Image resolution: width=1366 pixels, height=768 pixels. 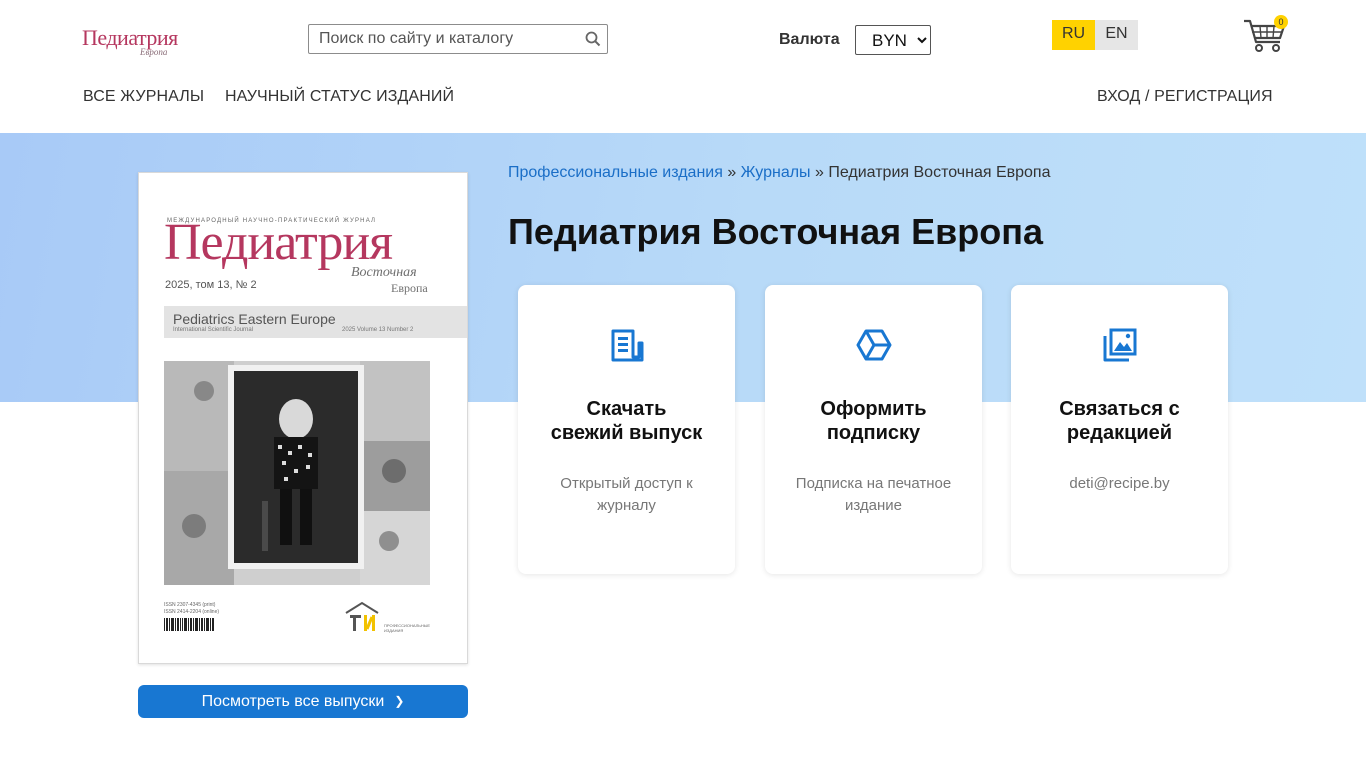 I want to click on card-title: Связаться с редакцией, so click(x=1119, y=421).